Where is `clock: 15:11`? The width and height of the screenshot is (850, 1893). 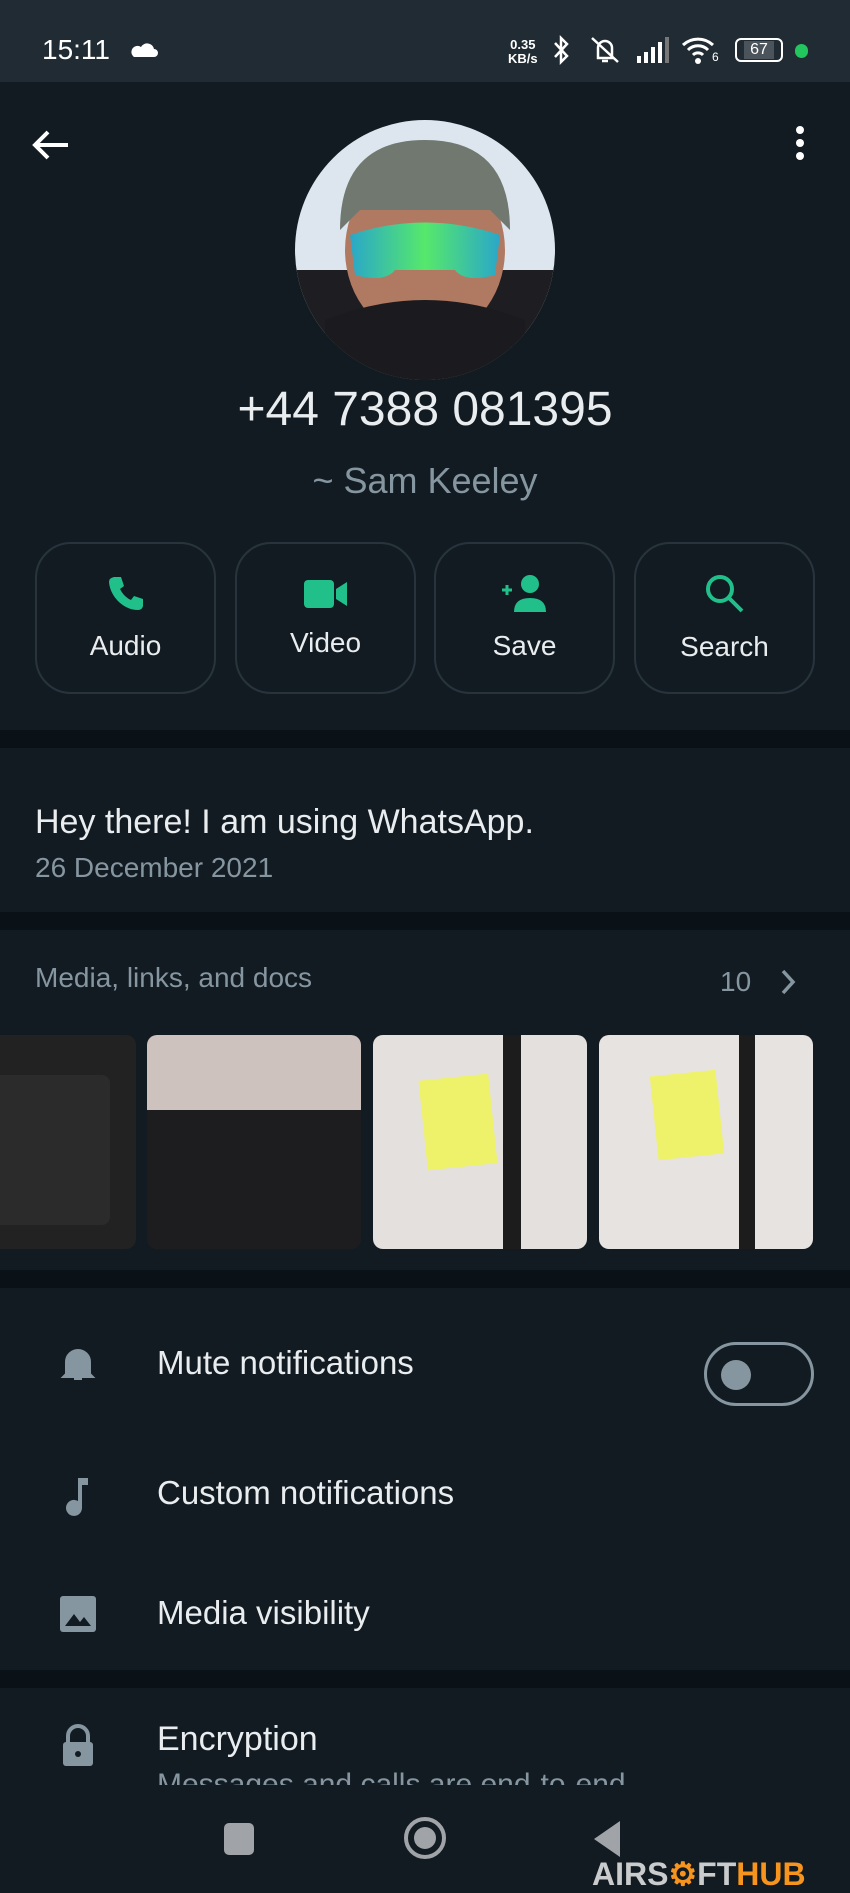
clock: 15:11 is located at coordinates (76, 49).